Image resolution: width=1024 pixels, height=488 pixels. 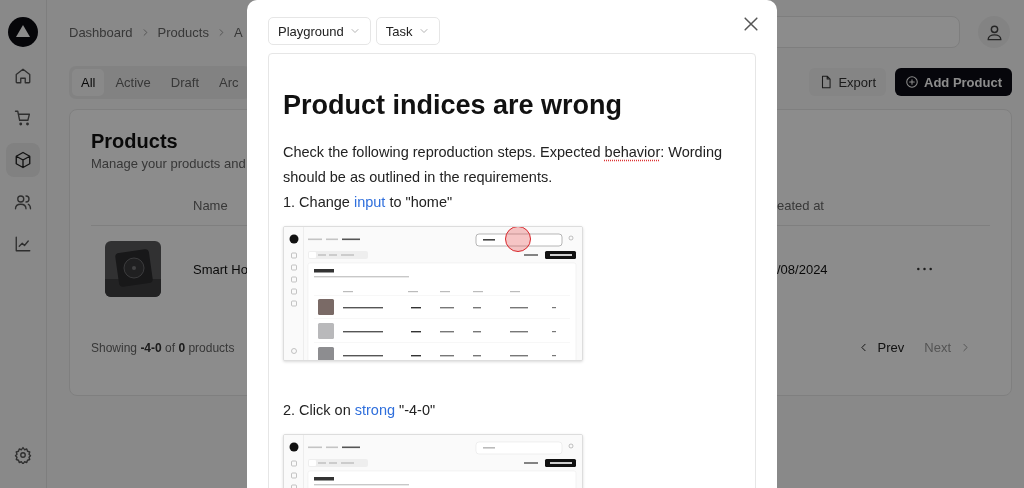 What do you see at coordinates (183, 32) in the screenshot?
I see `breadcrumb-item: Products` at bounding box center [183, 32].